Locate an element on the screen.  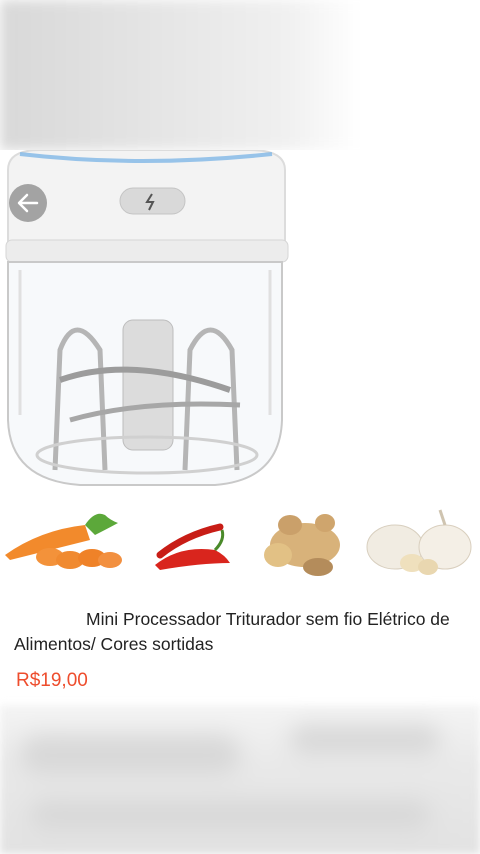
back-button is located at coordinates (28, 203).